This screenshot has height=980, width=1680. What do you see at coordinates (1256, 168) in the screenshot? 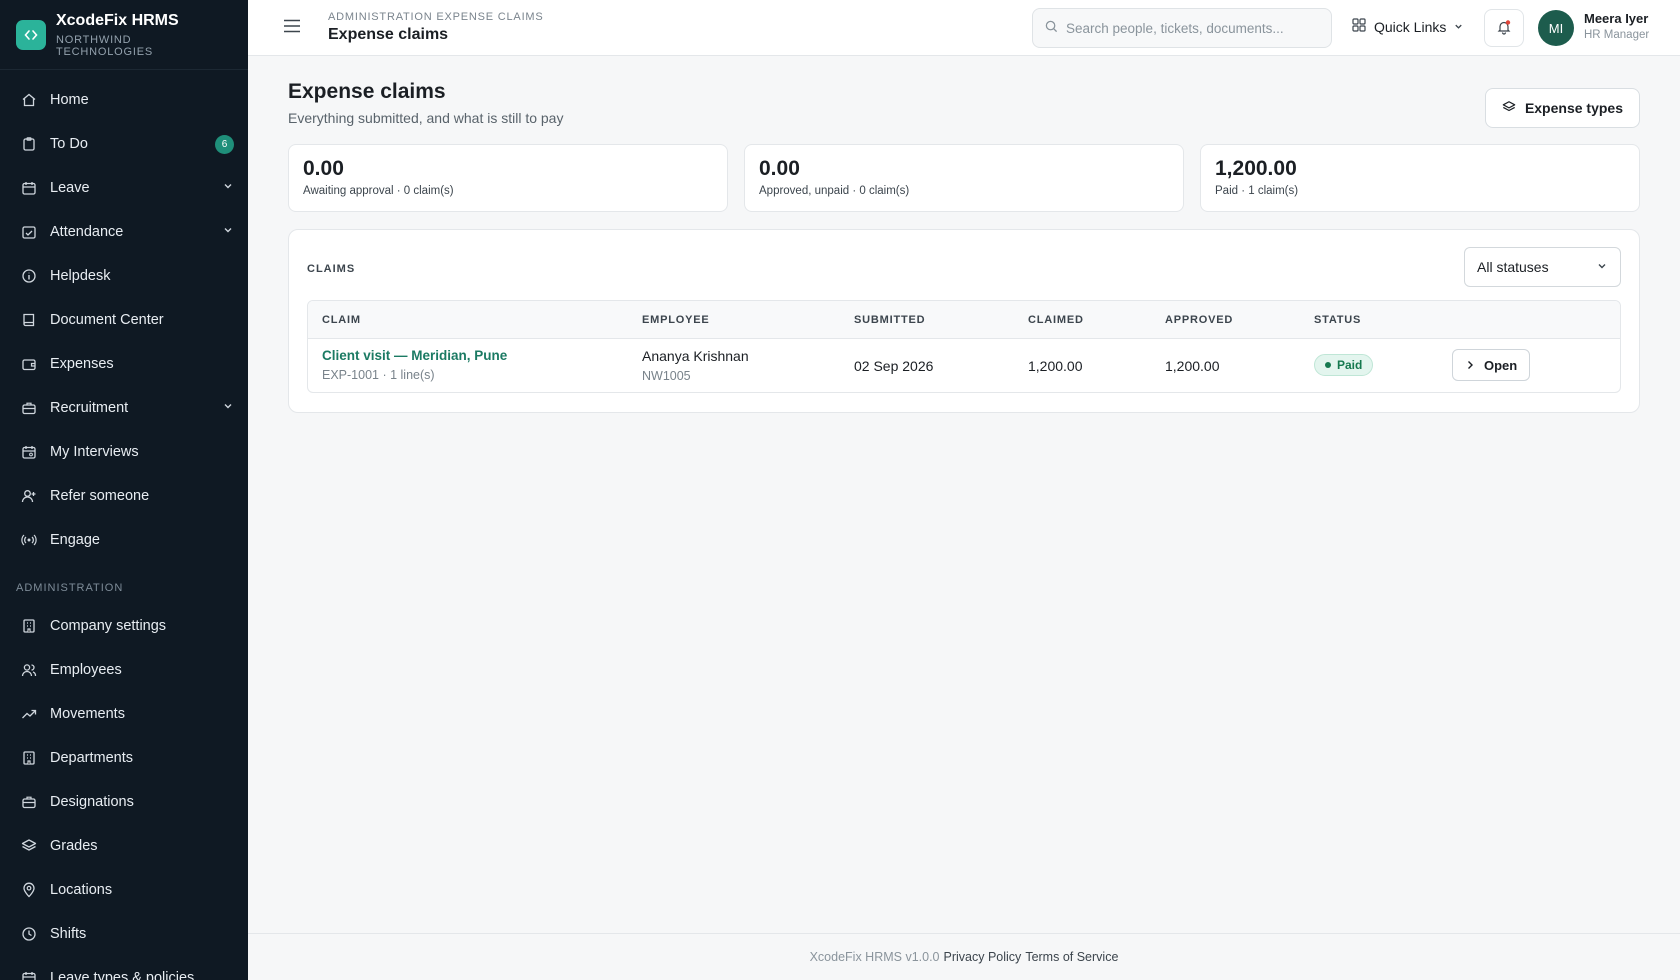
I see `stat-value: 1,200.00` at bounding box center [1256, 168].